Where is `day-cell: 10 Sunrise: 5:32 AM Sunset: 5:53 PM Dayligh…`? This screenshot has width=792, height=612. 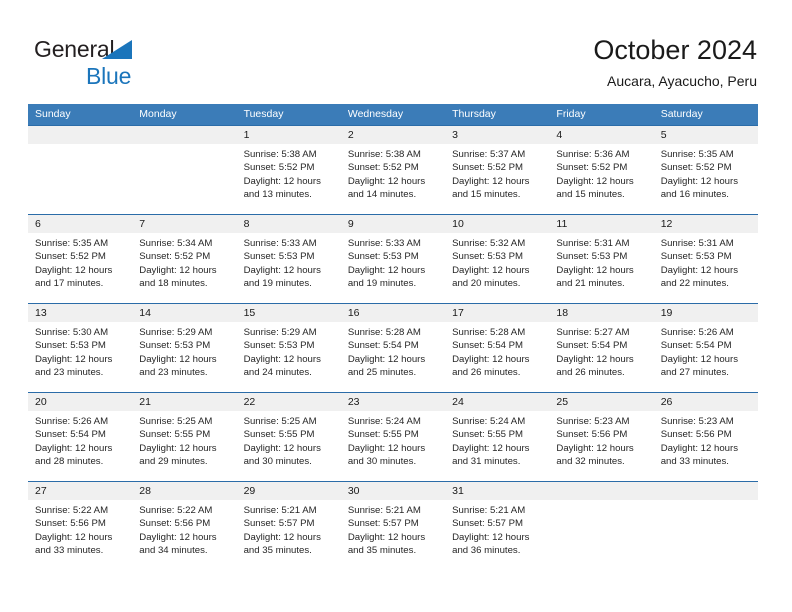 day-cell: 10 Sunrise: 5:32 AM Sunset: 5:53 PM Dayligh… is located at coordinates (497, 259).